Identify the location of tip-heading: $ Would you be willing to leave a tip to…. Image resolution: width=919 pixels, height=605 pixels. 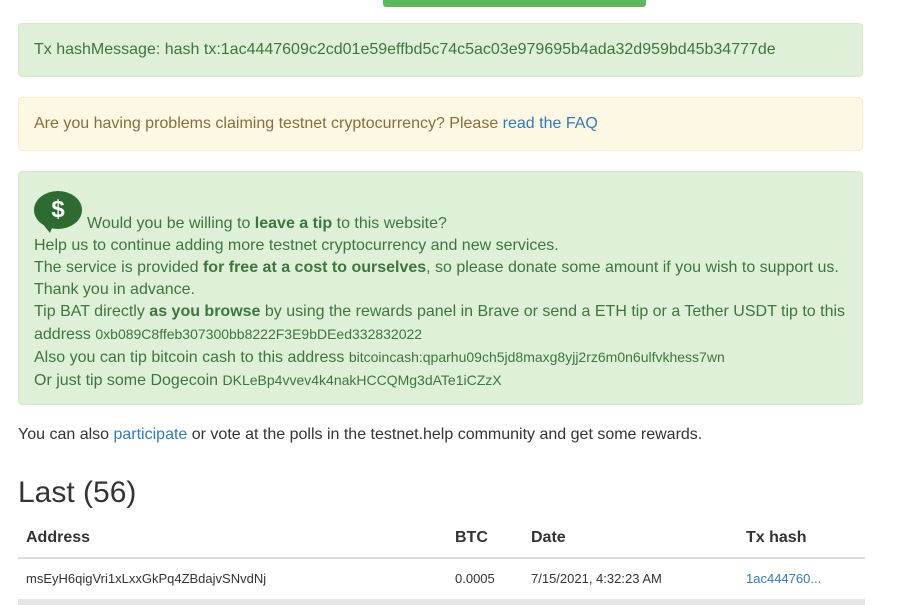
(440, 211).